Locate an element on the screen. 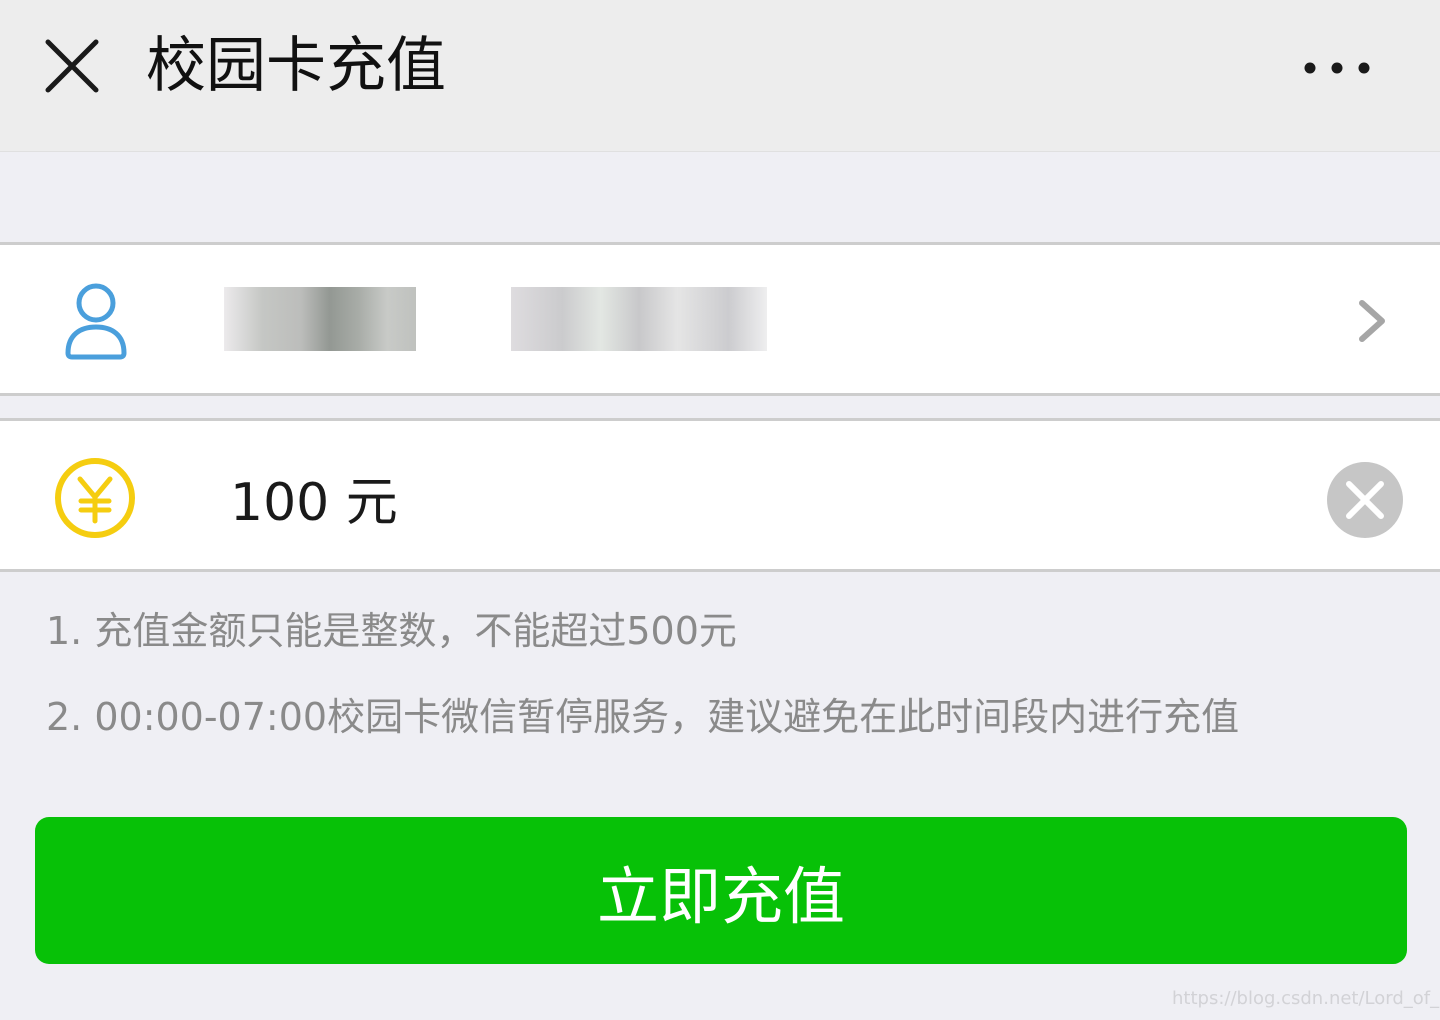  chevron-right-icon is located at coordinates (1372, 321).